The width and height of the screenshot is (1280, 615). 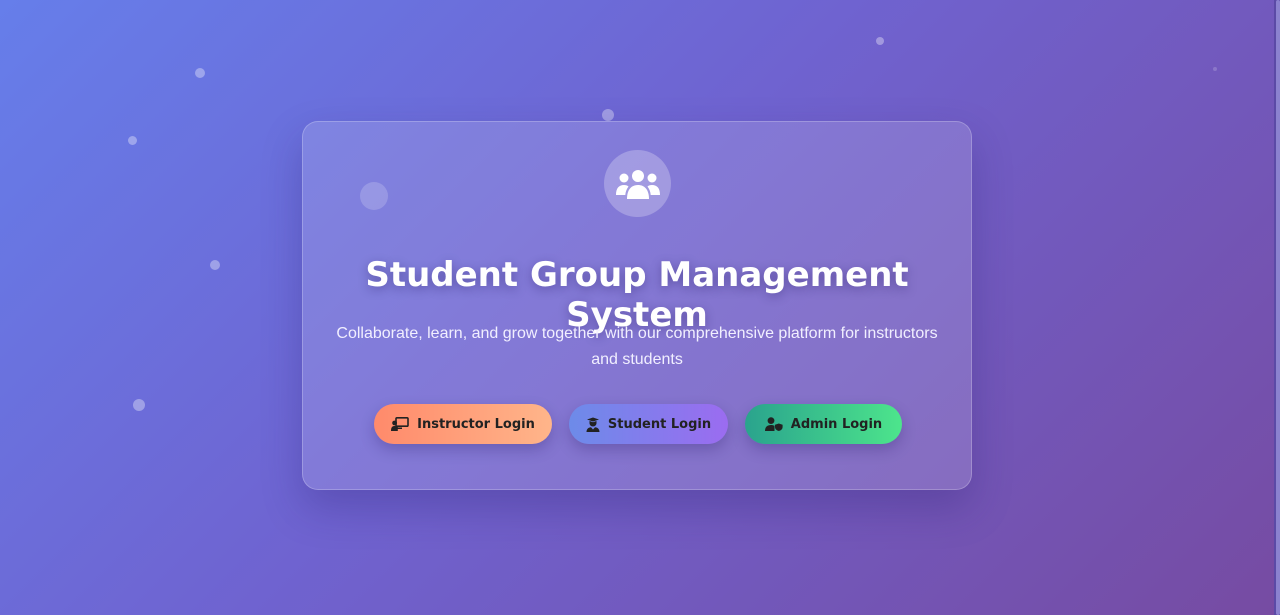 I want to click on student-login-button: Student Login, so click(x=648, y=424).